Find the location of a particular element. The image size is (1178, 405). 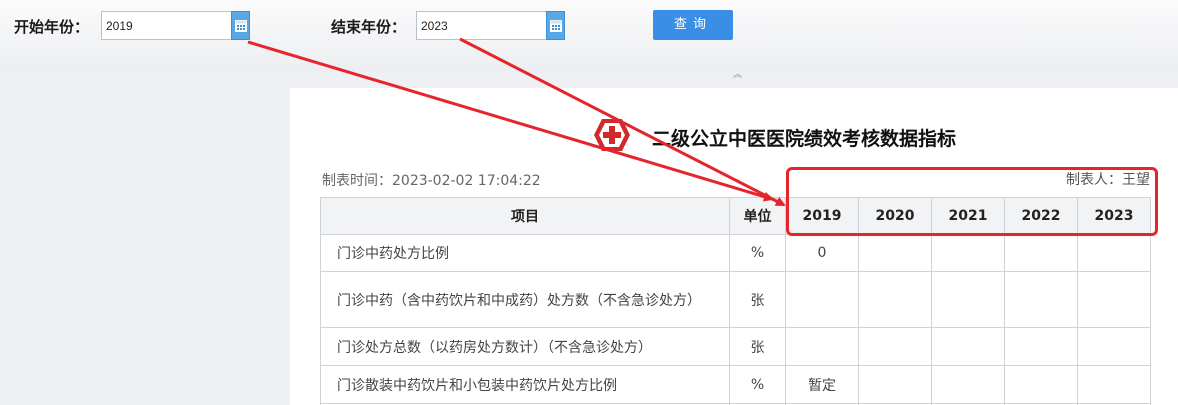

start-calendar-button is located at coordinates (240, 25).